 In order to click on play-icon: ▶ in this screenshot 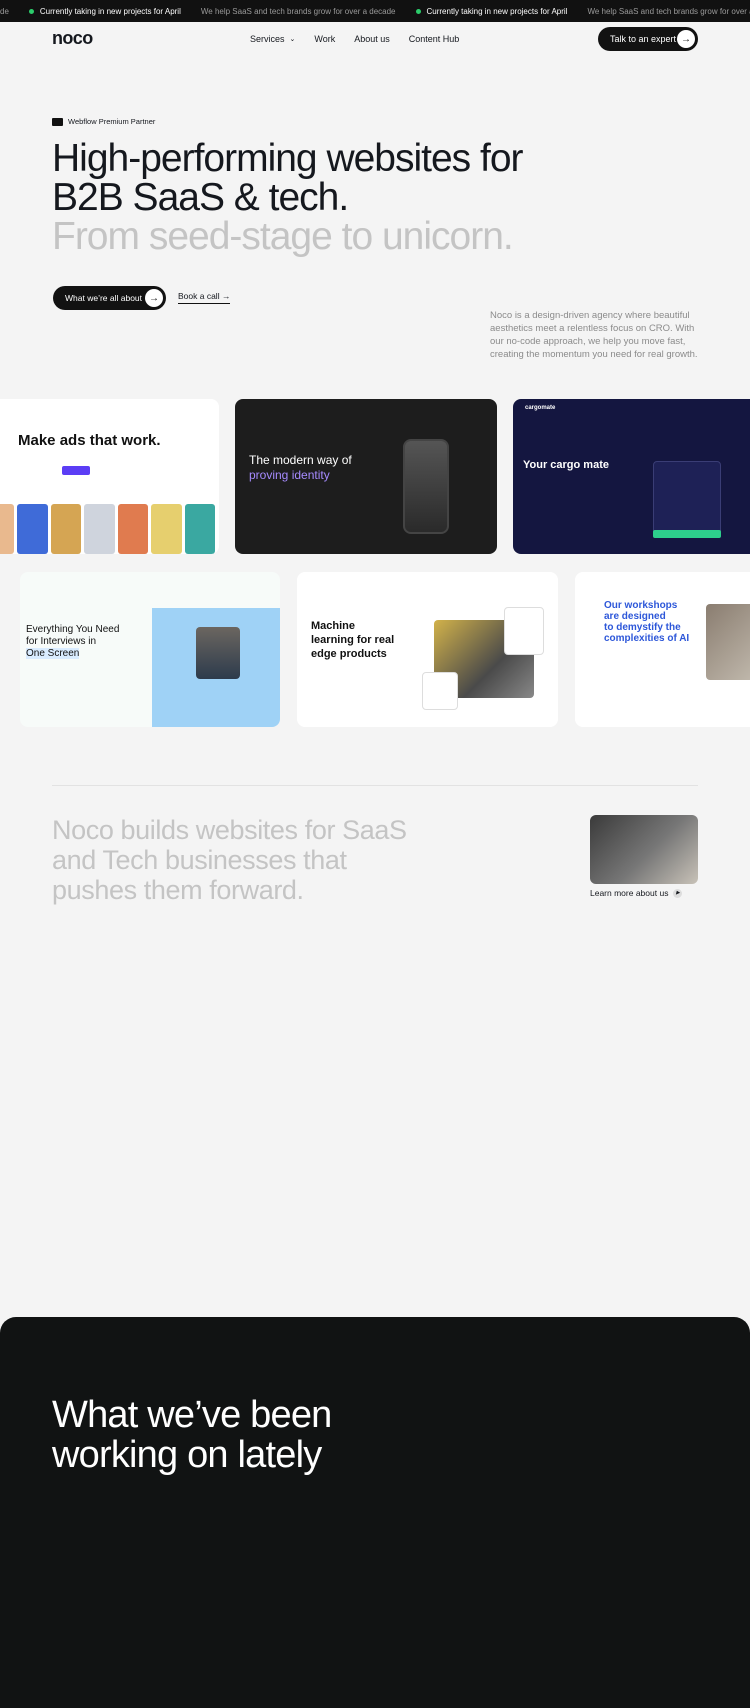, I will do `click(678, 893)`.